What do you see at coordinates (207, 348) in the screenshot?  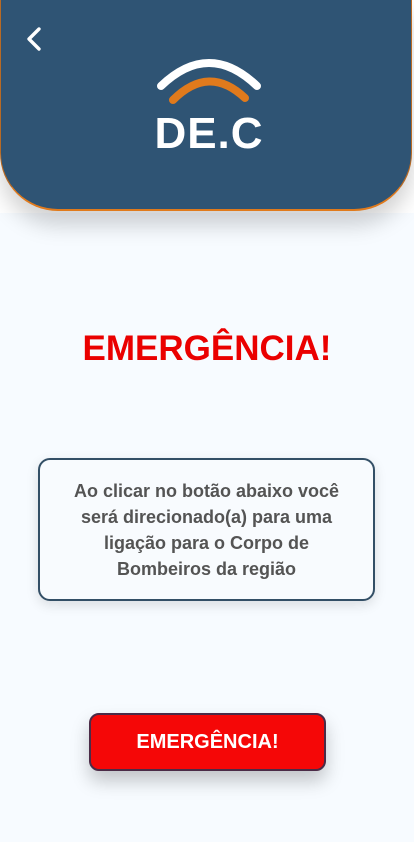 I see `page-title: EMERGÊNCIA!` at bounding box center [207, 348].